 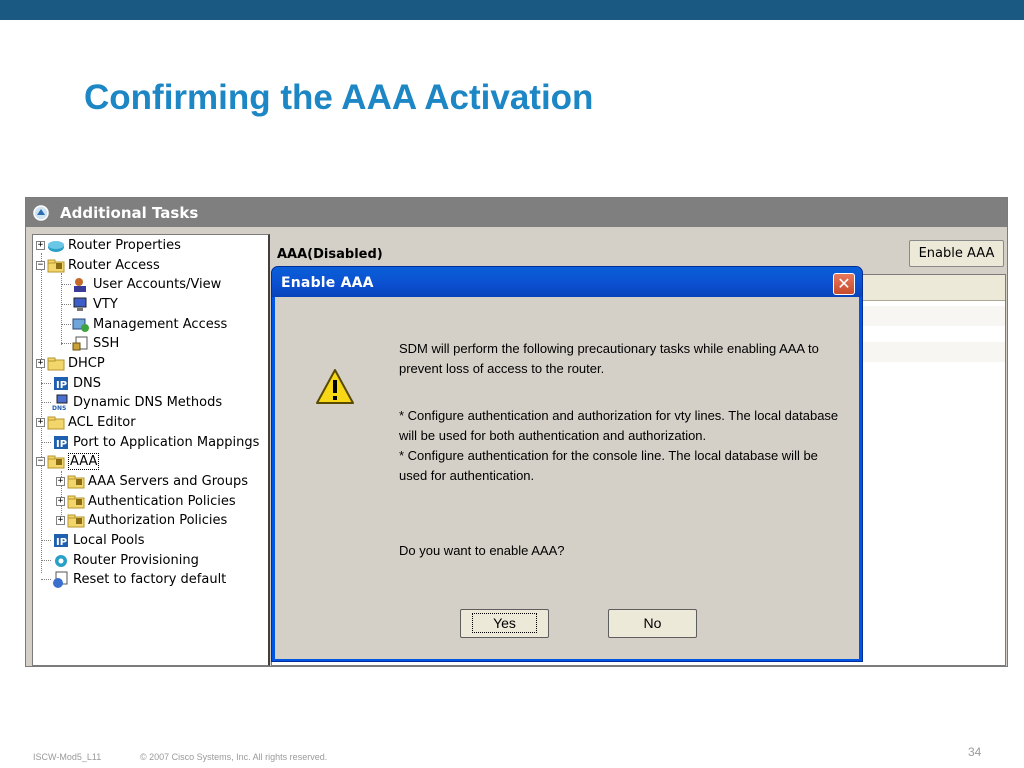 What do you see at coordinates (80, 285) in the screenshot?
I see `users-icon` at bounding box center [80, 285].